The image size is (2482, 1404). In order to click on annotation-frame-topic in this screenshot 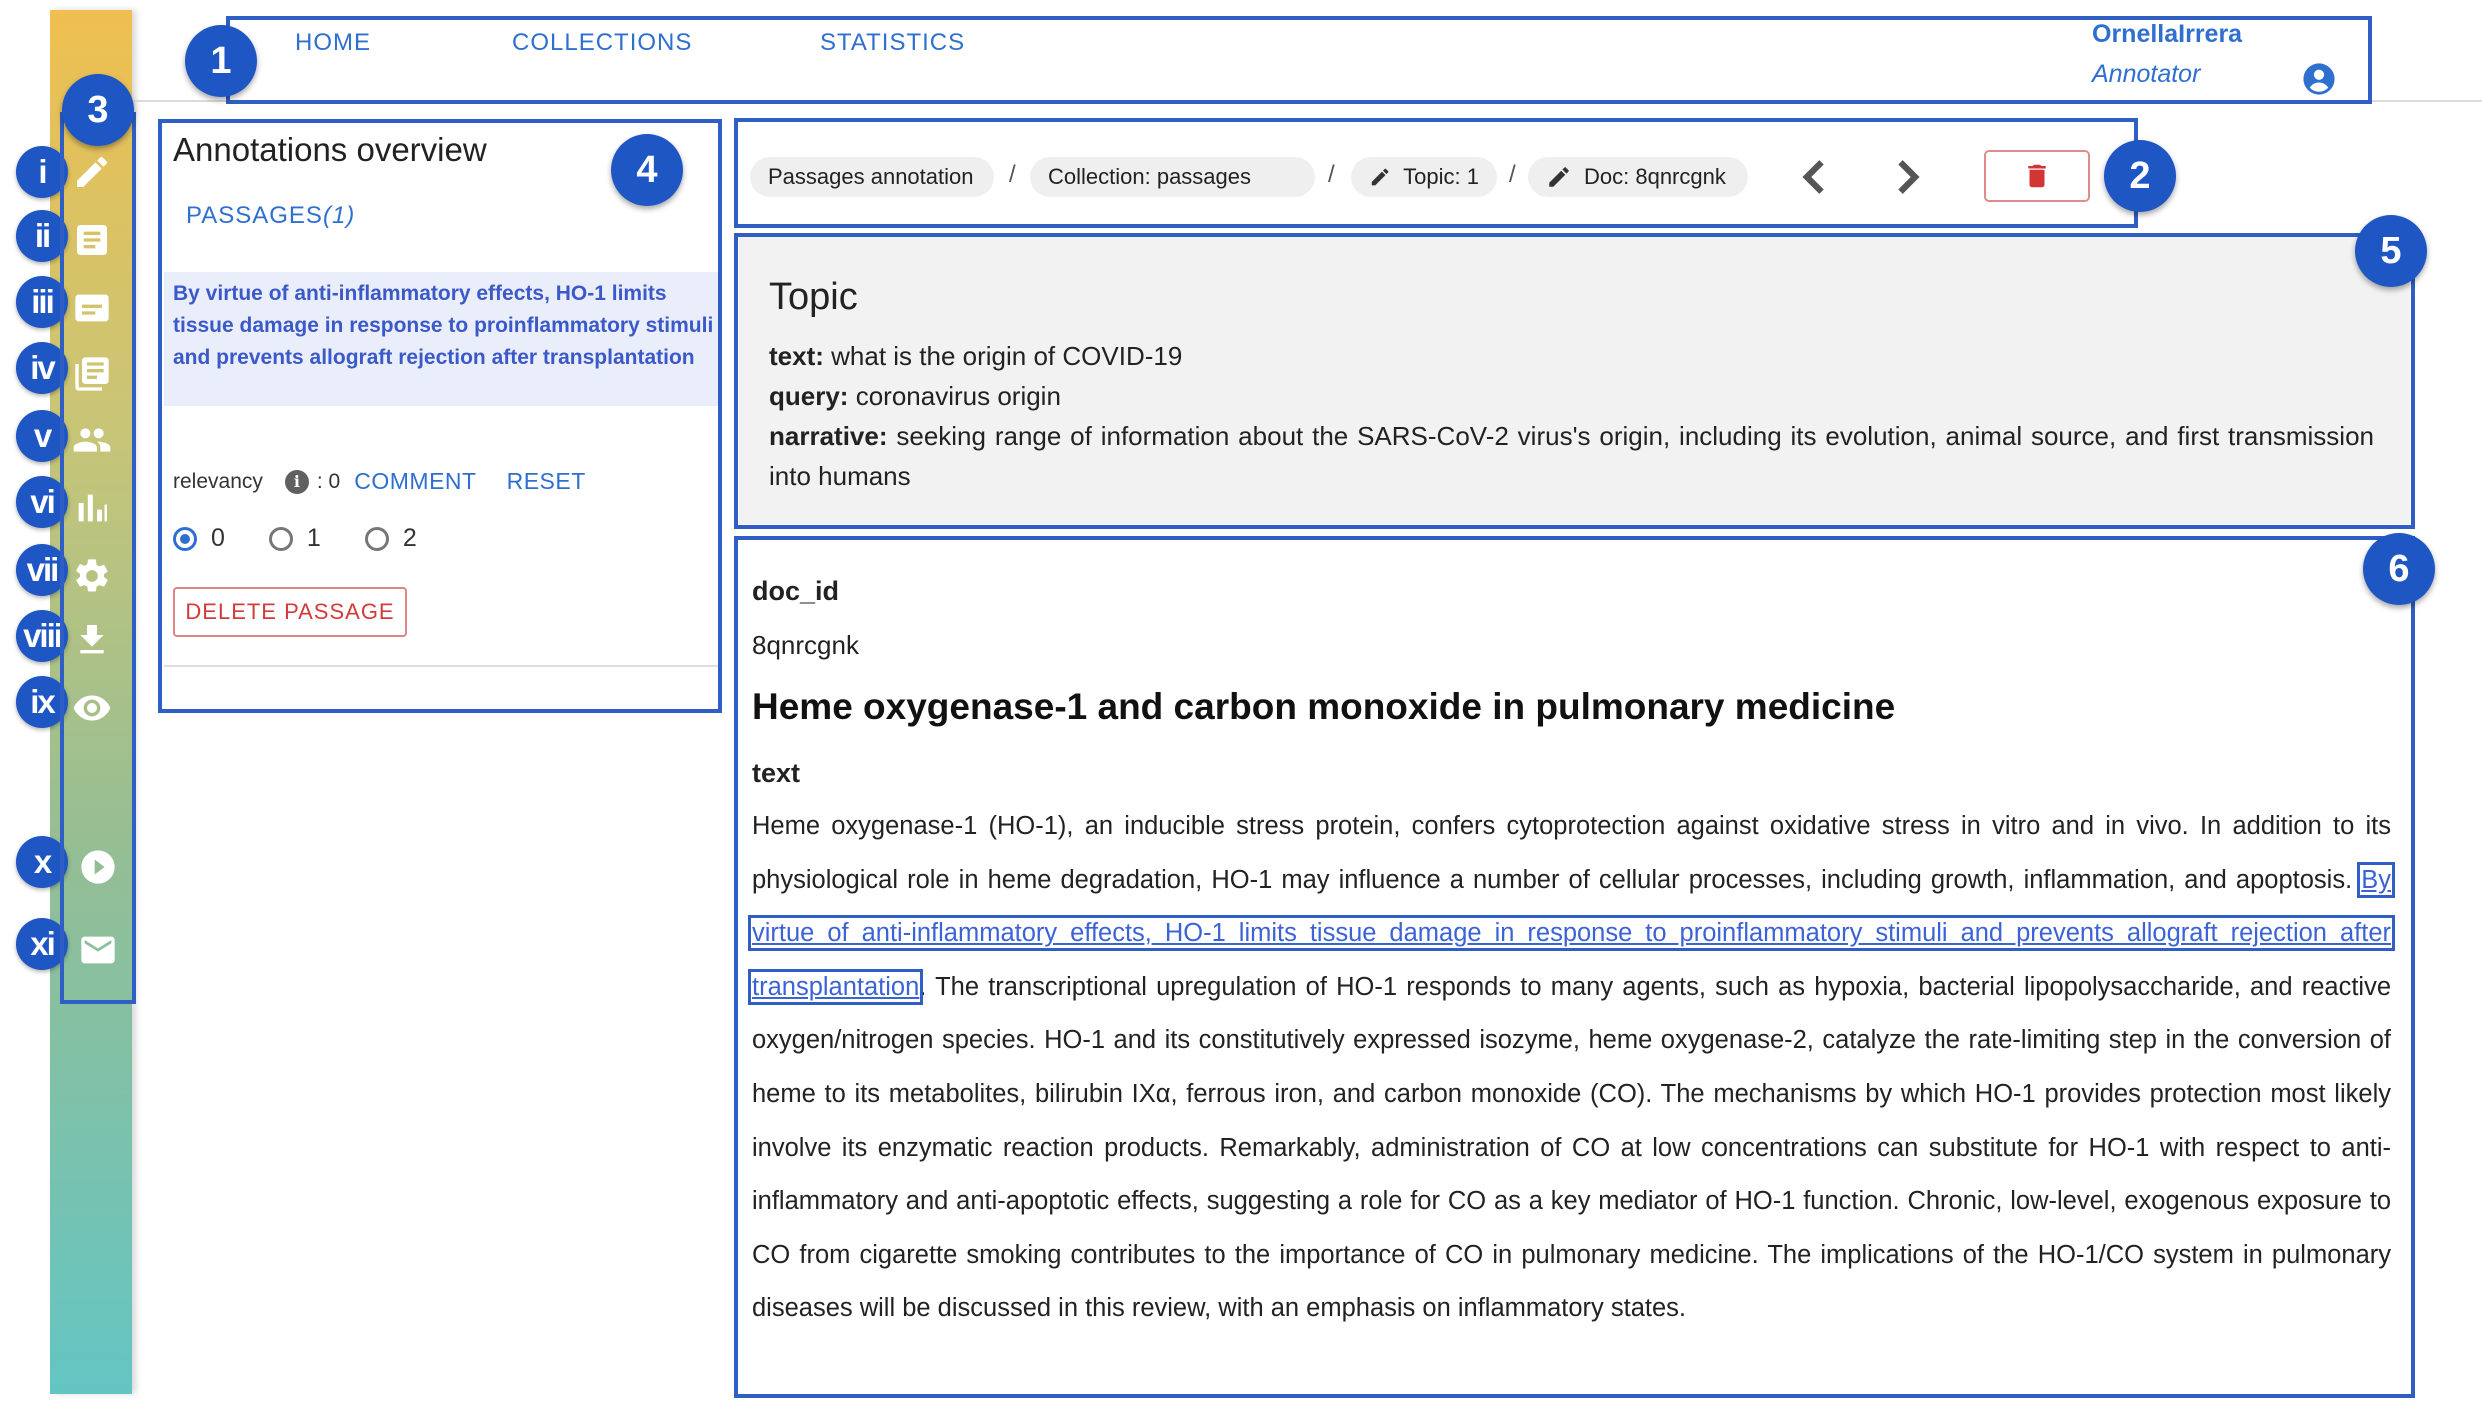, I will do `click(1574, 381)`.